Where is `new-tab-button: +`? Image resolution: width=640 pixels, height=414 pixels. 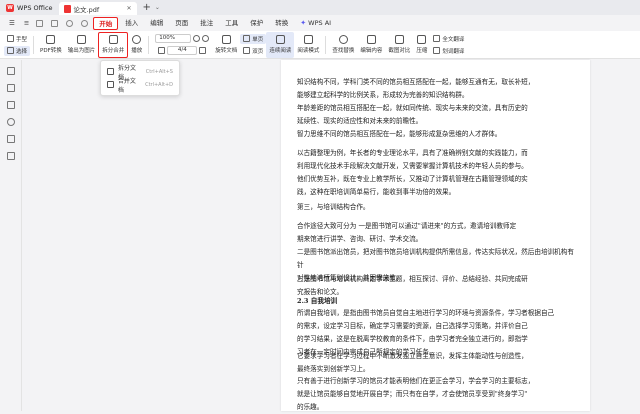 new-tab-button: + is located at coordinates (147, 7).